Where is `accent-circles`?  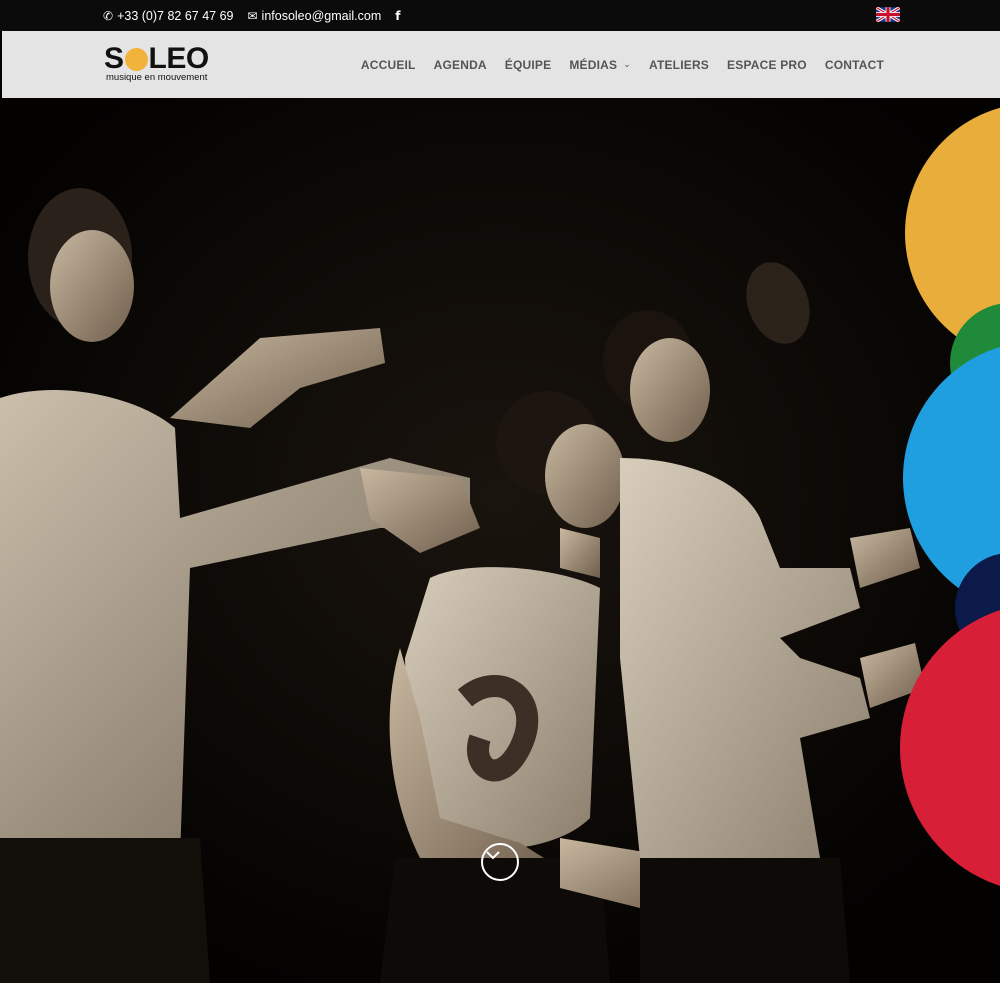 accent-circles is located at coordinates (950, 496).